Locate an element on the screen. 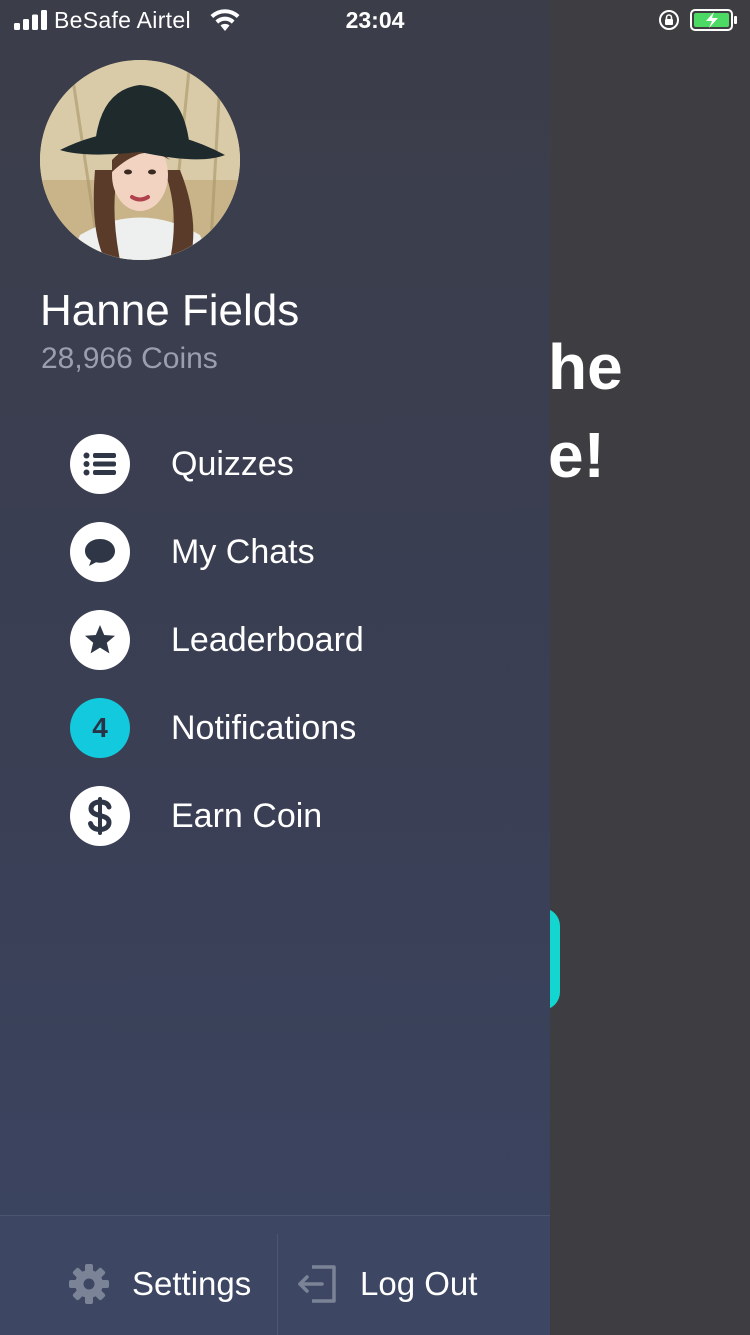 This screenshot has width=750, height=1335. status-time: 23:04 is located at coordinates (375, 20).